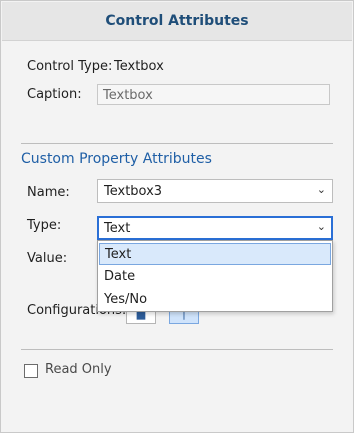 The width and height of the screenshot is (354, 433). Describe the element at coordinates (54, 94) in the screenshot. I see `caption-label: Caption:` at that location.